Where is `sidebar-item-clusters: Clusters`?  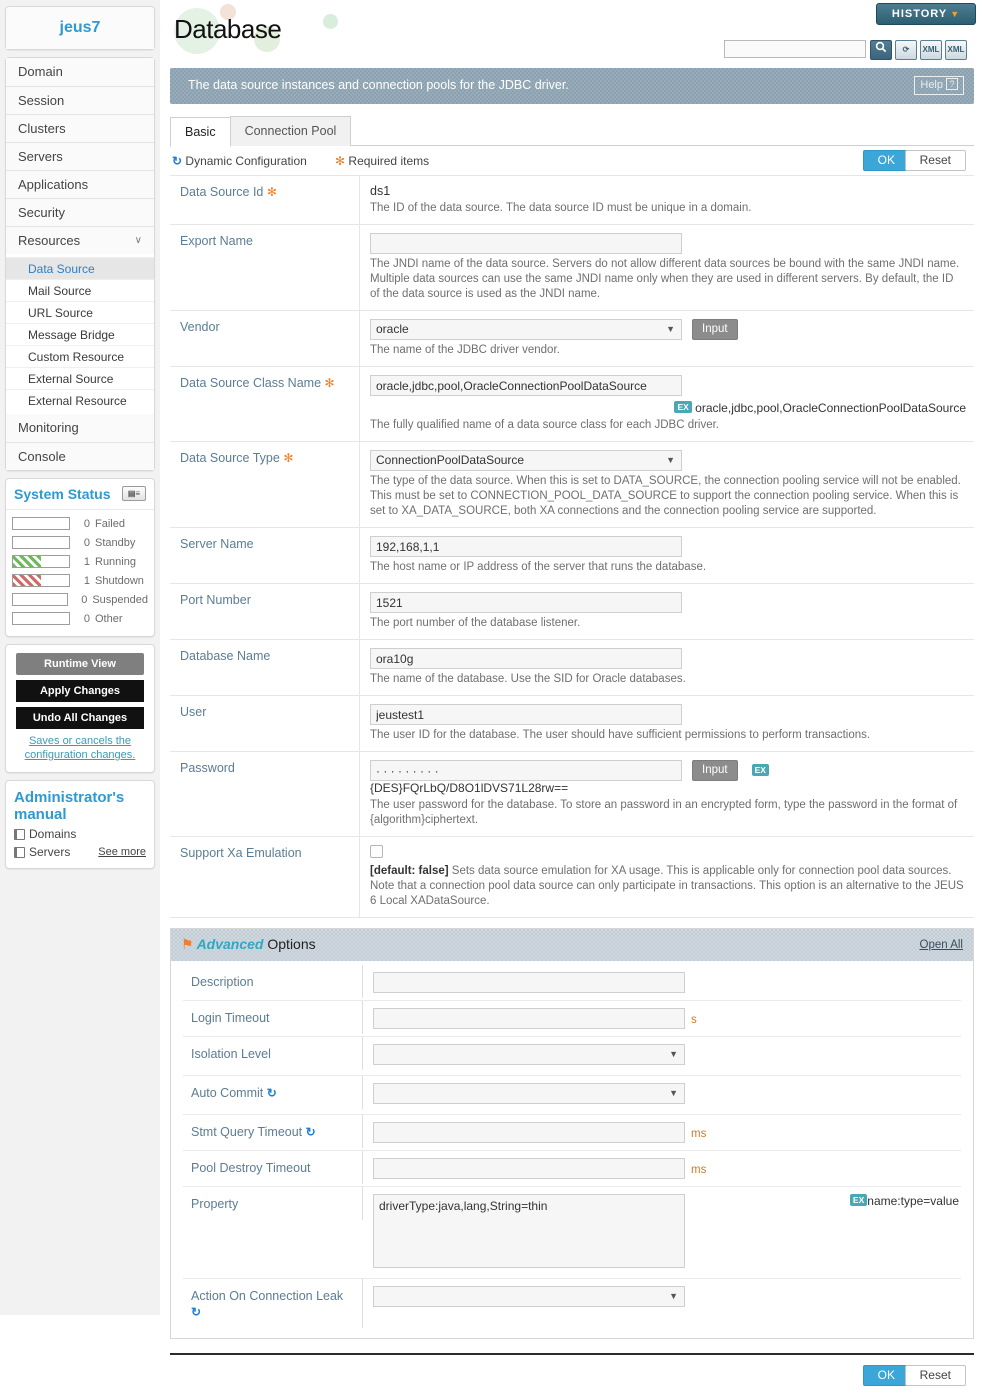 sidebar-item-clusters: Clusters is located at coordinates (80, 128).